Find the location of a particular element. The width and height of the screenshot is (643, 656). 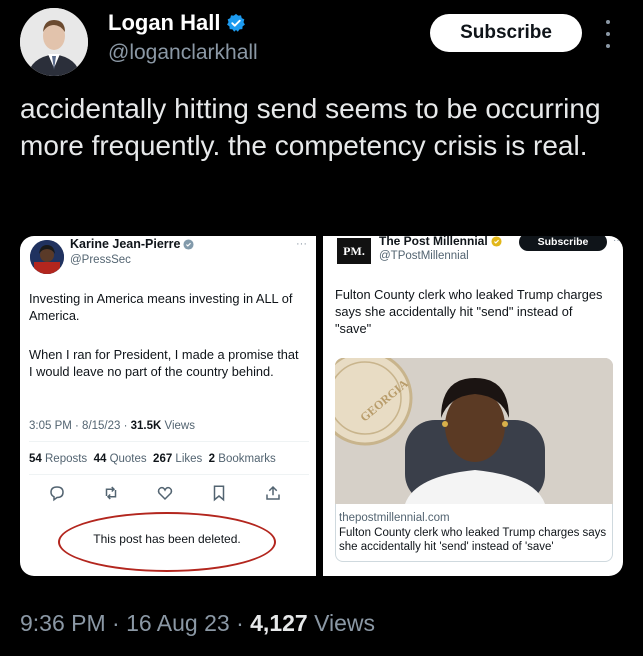

views-count: 4,127 is located at coordinates (279, 623).